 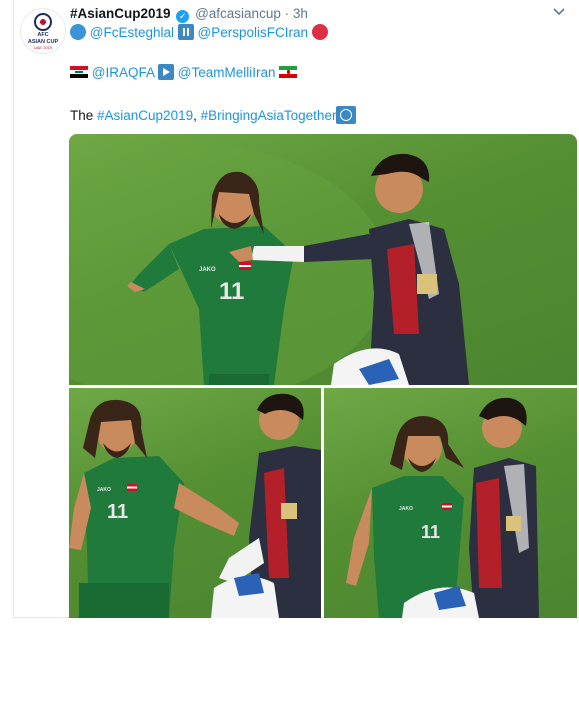 What do you see at coordinates (227, 72) in the screenshot?
I see `mention-teammelliiran: @TeamMelliIran` at bounding box center [227, 72].